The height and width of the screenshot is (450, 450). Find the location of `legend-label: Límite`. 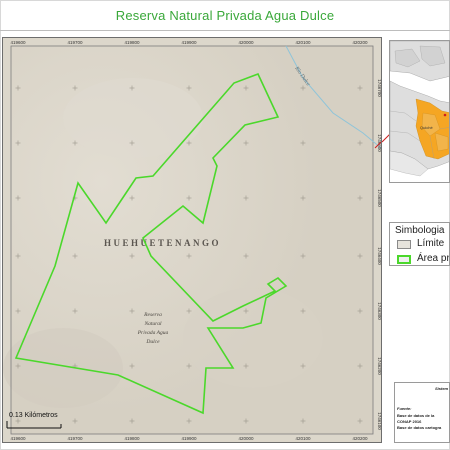

legend-label: Límite is located at coordinates (431, 243).